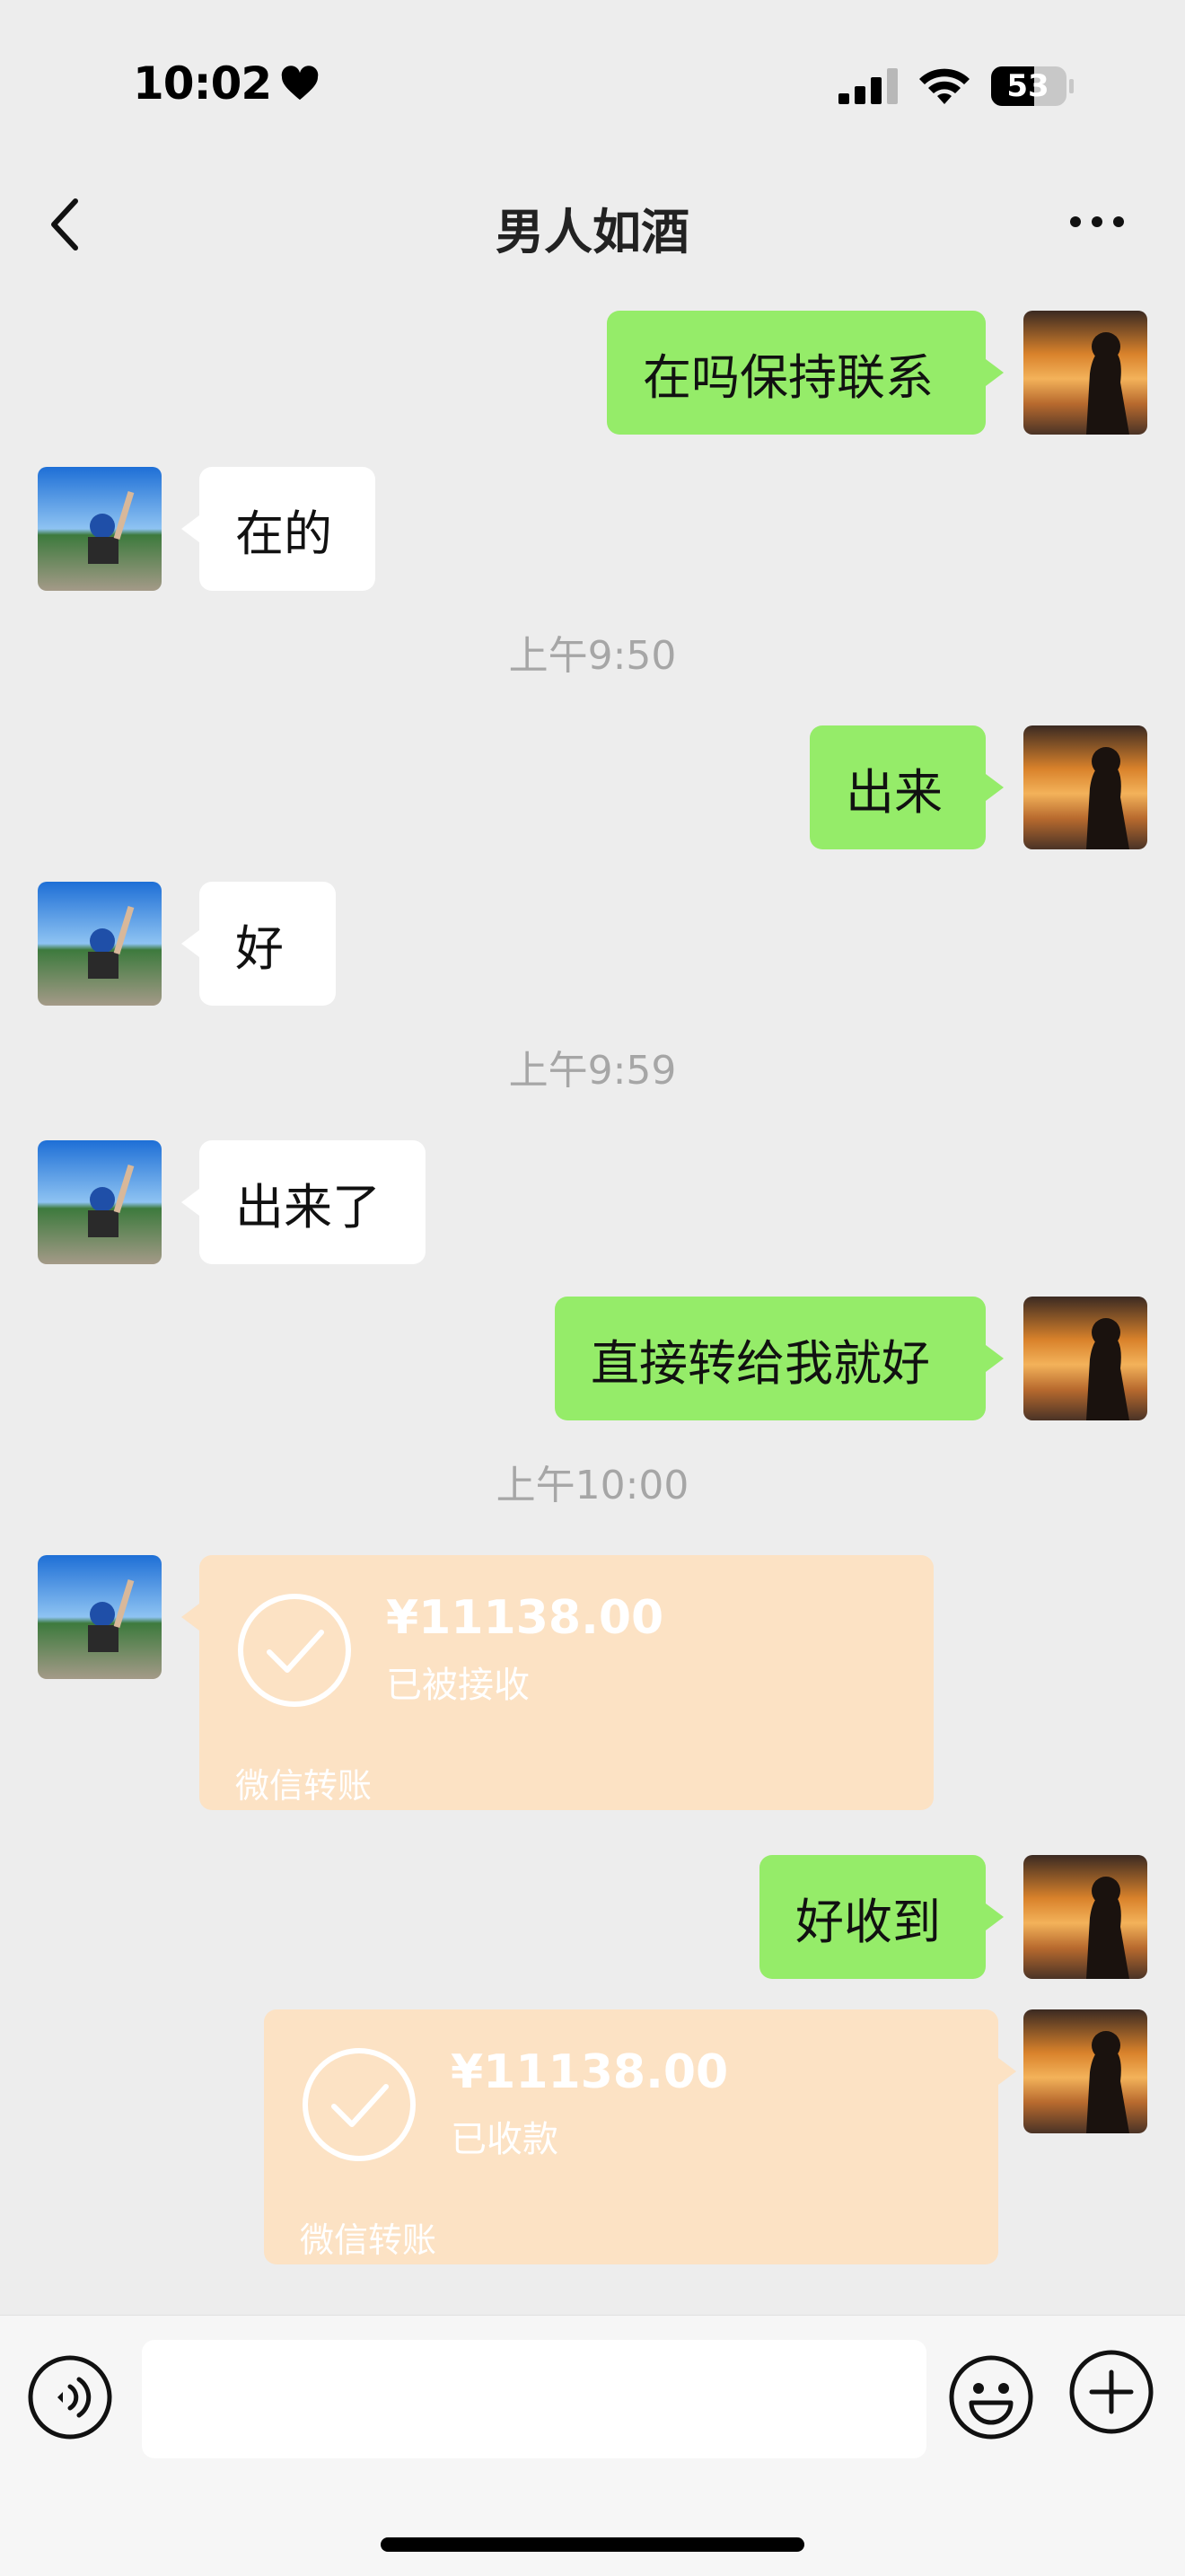  Describe the element at coordinates (788, 377) in the screenshot. I see `message-text: 在吗保持联系` at that location.